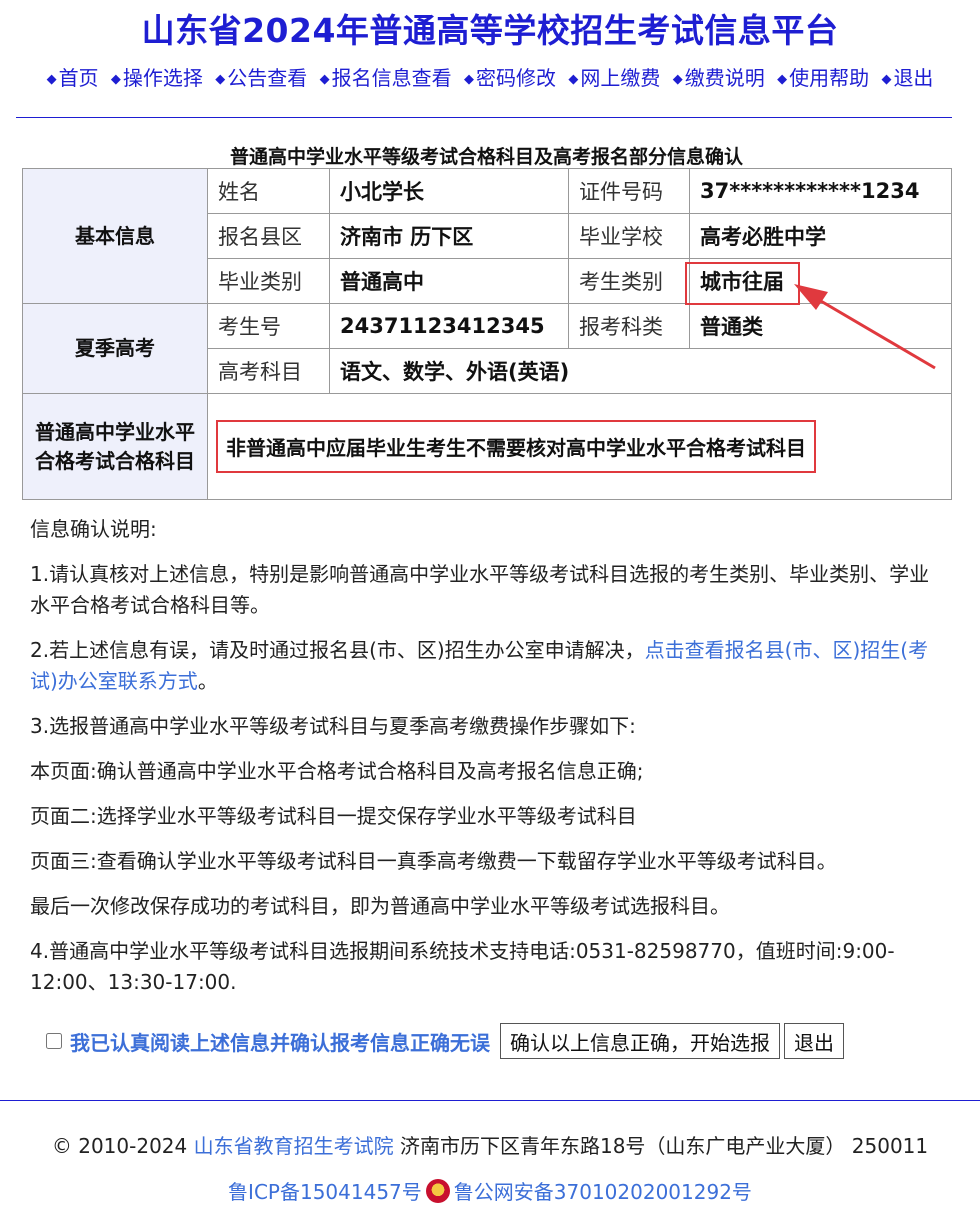  What do you see at coordinates (268, 371) in the screenshot?
I see `subjects-label: 高考科目` at bounding box center [268, 371].